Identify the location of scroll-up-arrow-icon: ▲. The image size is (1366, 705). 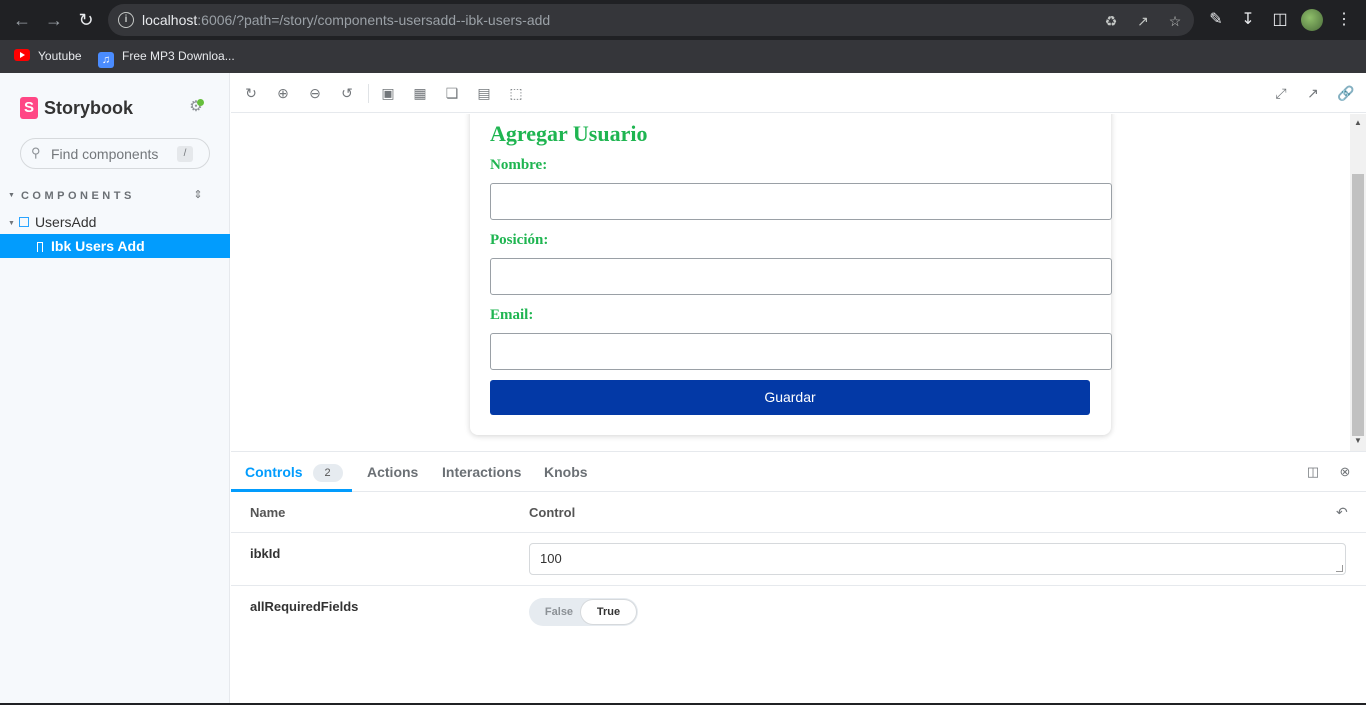
(1358, 122).